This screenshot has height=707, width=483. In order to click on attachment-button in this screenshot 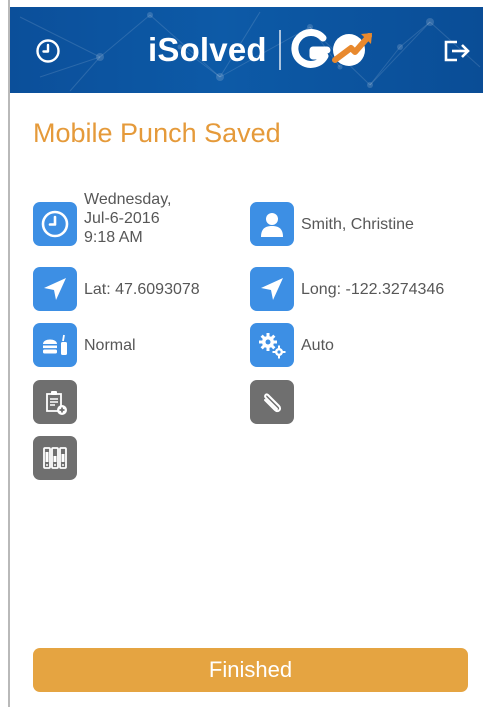, I will do `click(272, 402)`.